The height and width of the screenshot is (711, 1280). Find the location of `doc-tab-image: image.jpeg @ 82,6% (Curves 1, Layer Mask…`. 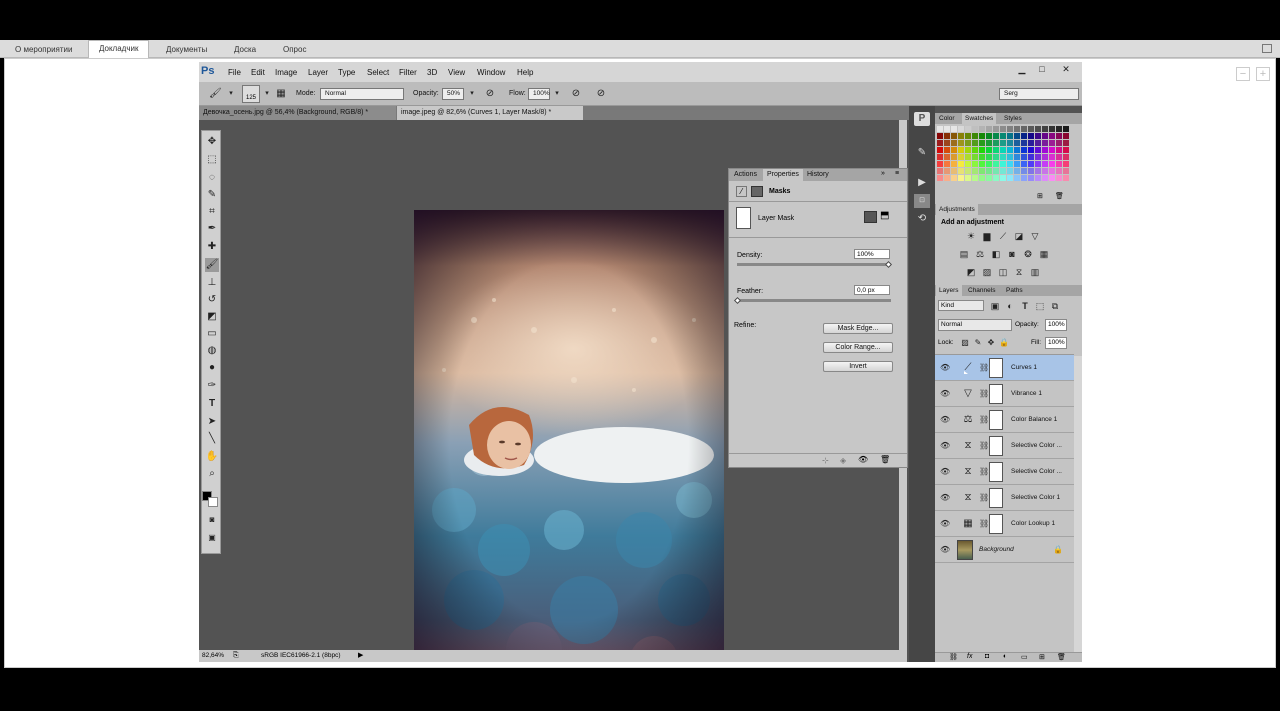

doc-tab-image: image.jpeg @ 82,6% (Curves 1, Layer Mask… is located at coordinates (490, 113).